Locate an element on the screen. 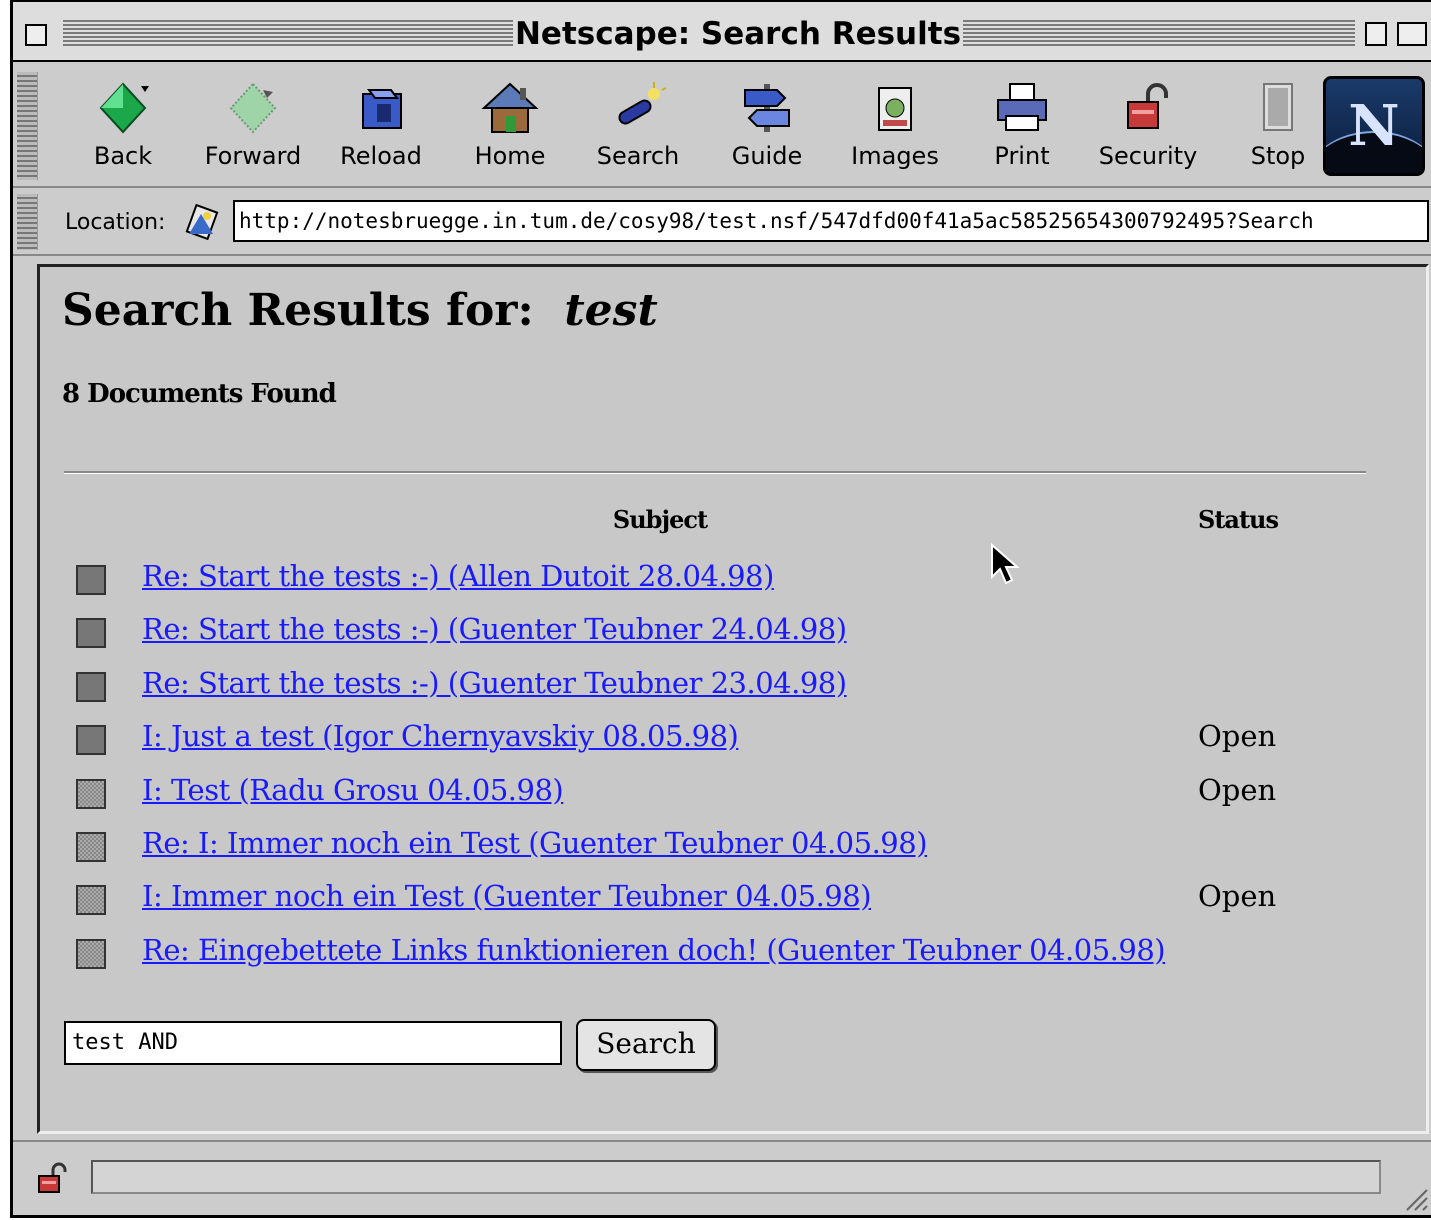  documents-found-count: 8 Documents Found is located at coordinates (199, 394).